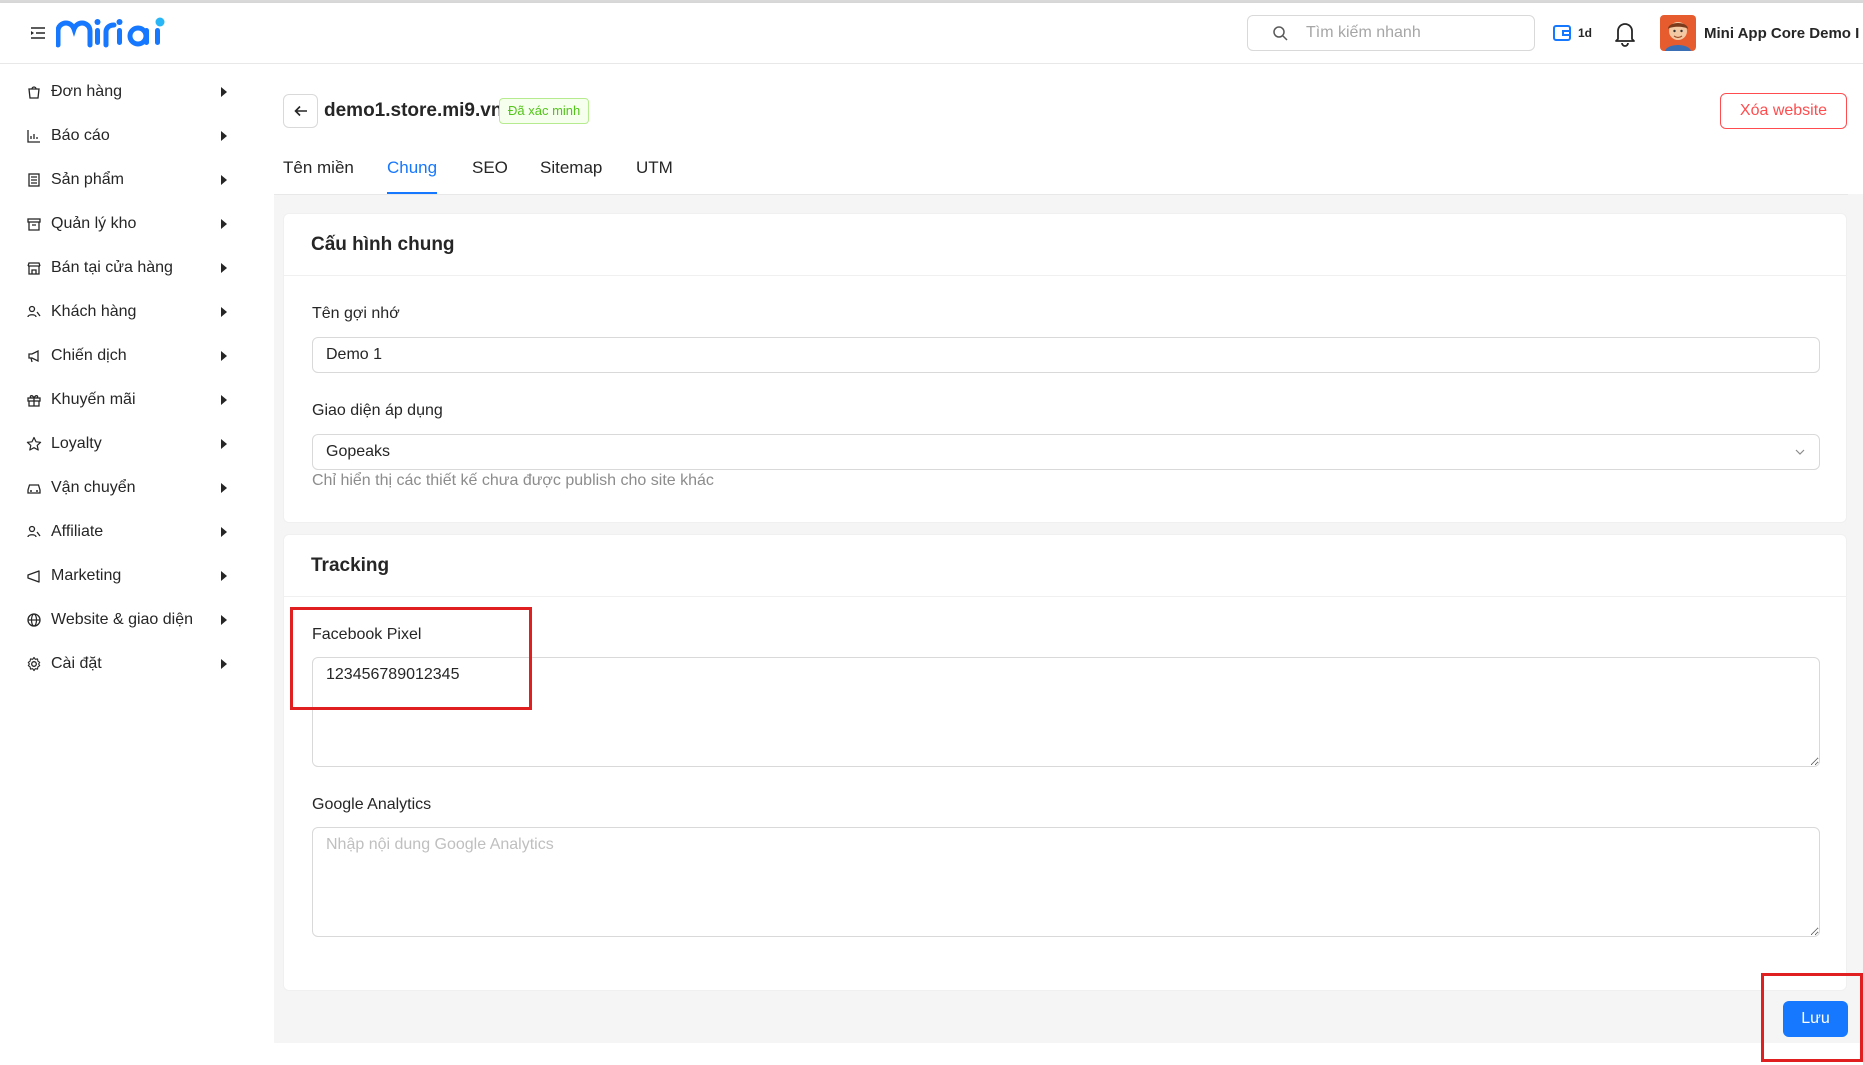  I want to click on sidebar-item-pos: Bán tại cửa hàng, so click(137, 268).